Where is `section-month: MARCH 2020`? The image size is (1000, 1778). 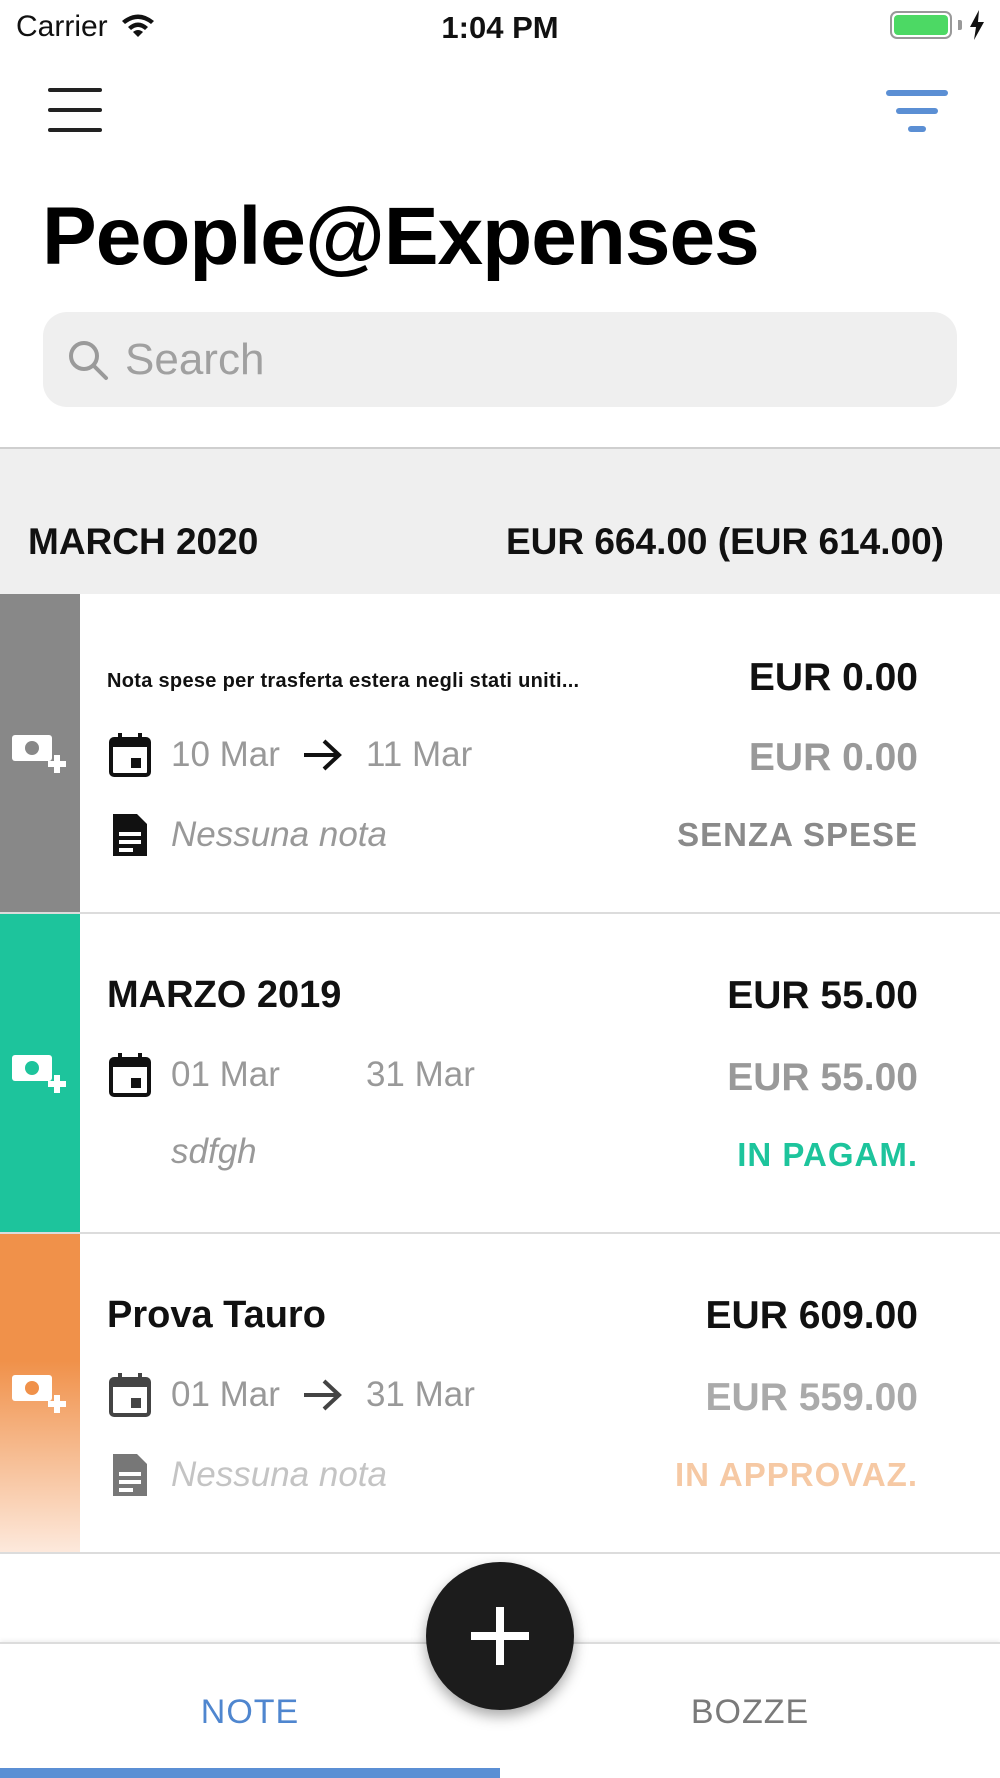 section-month: MARCH 2020 is located at coordinates (143, 541).